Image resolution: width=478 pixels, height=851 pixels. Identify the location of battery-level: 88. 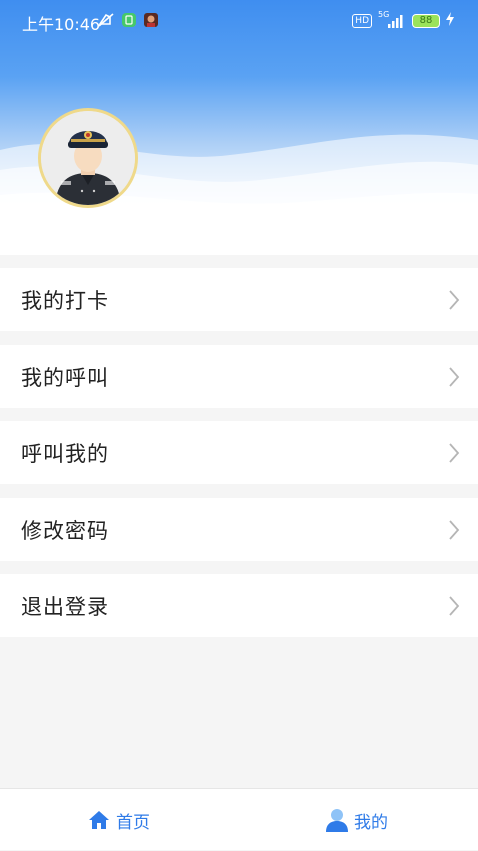
(426, 20).